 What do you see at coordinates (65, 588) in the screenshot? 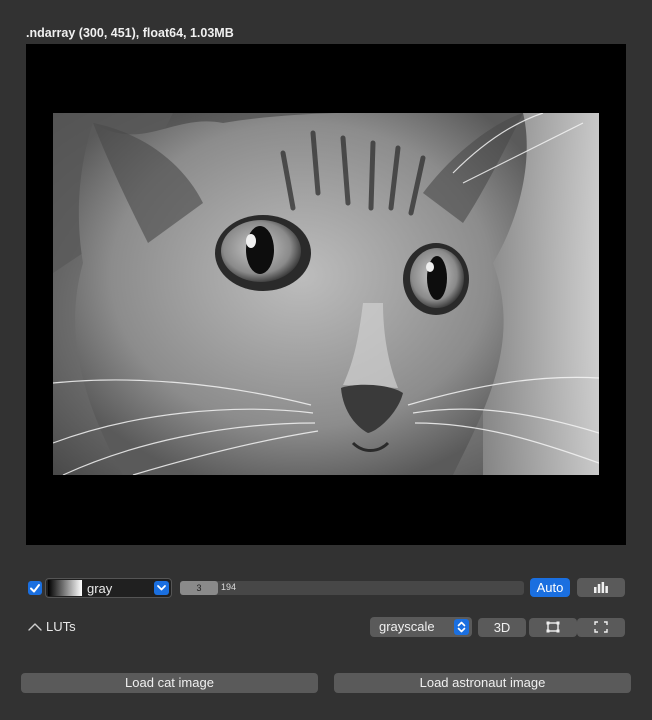
I see `lut-gradient-swatch` at bounding box center [65, 588].